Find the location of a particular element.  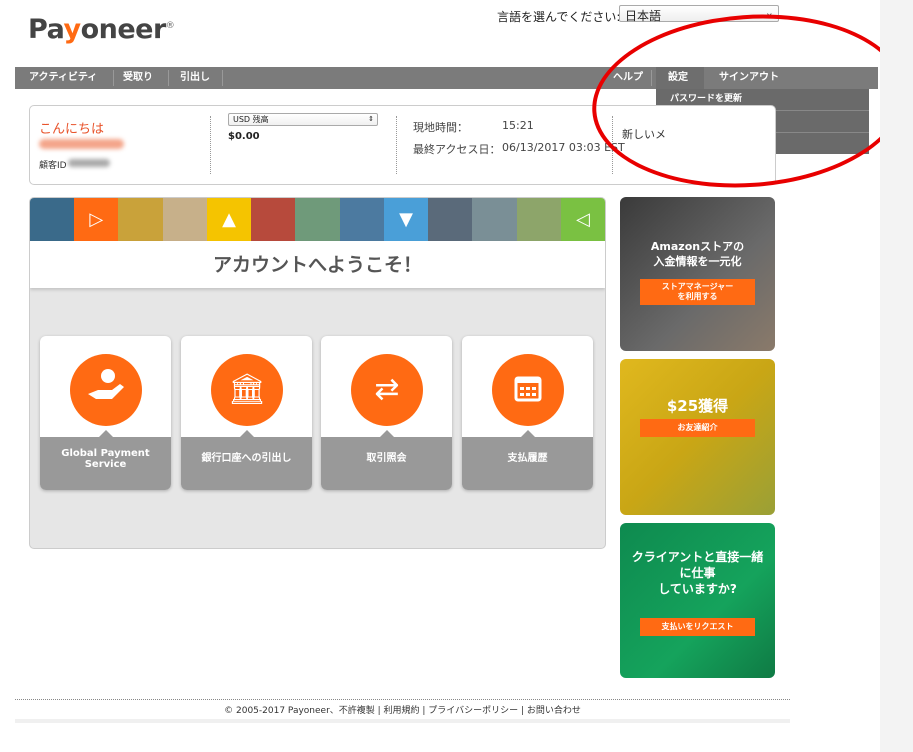

button-label-line: を利用する is located at coordinates (697, 296).